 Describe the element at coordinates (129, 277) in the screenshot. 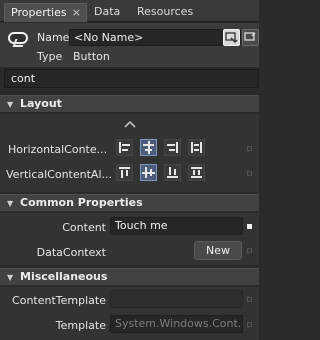

I see `section-misc-header: ▼ Miscellaneous` at that location.